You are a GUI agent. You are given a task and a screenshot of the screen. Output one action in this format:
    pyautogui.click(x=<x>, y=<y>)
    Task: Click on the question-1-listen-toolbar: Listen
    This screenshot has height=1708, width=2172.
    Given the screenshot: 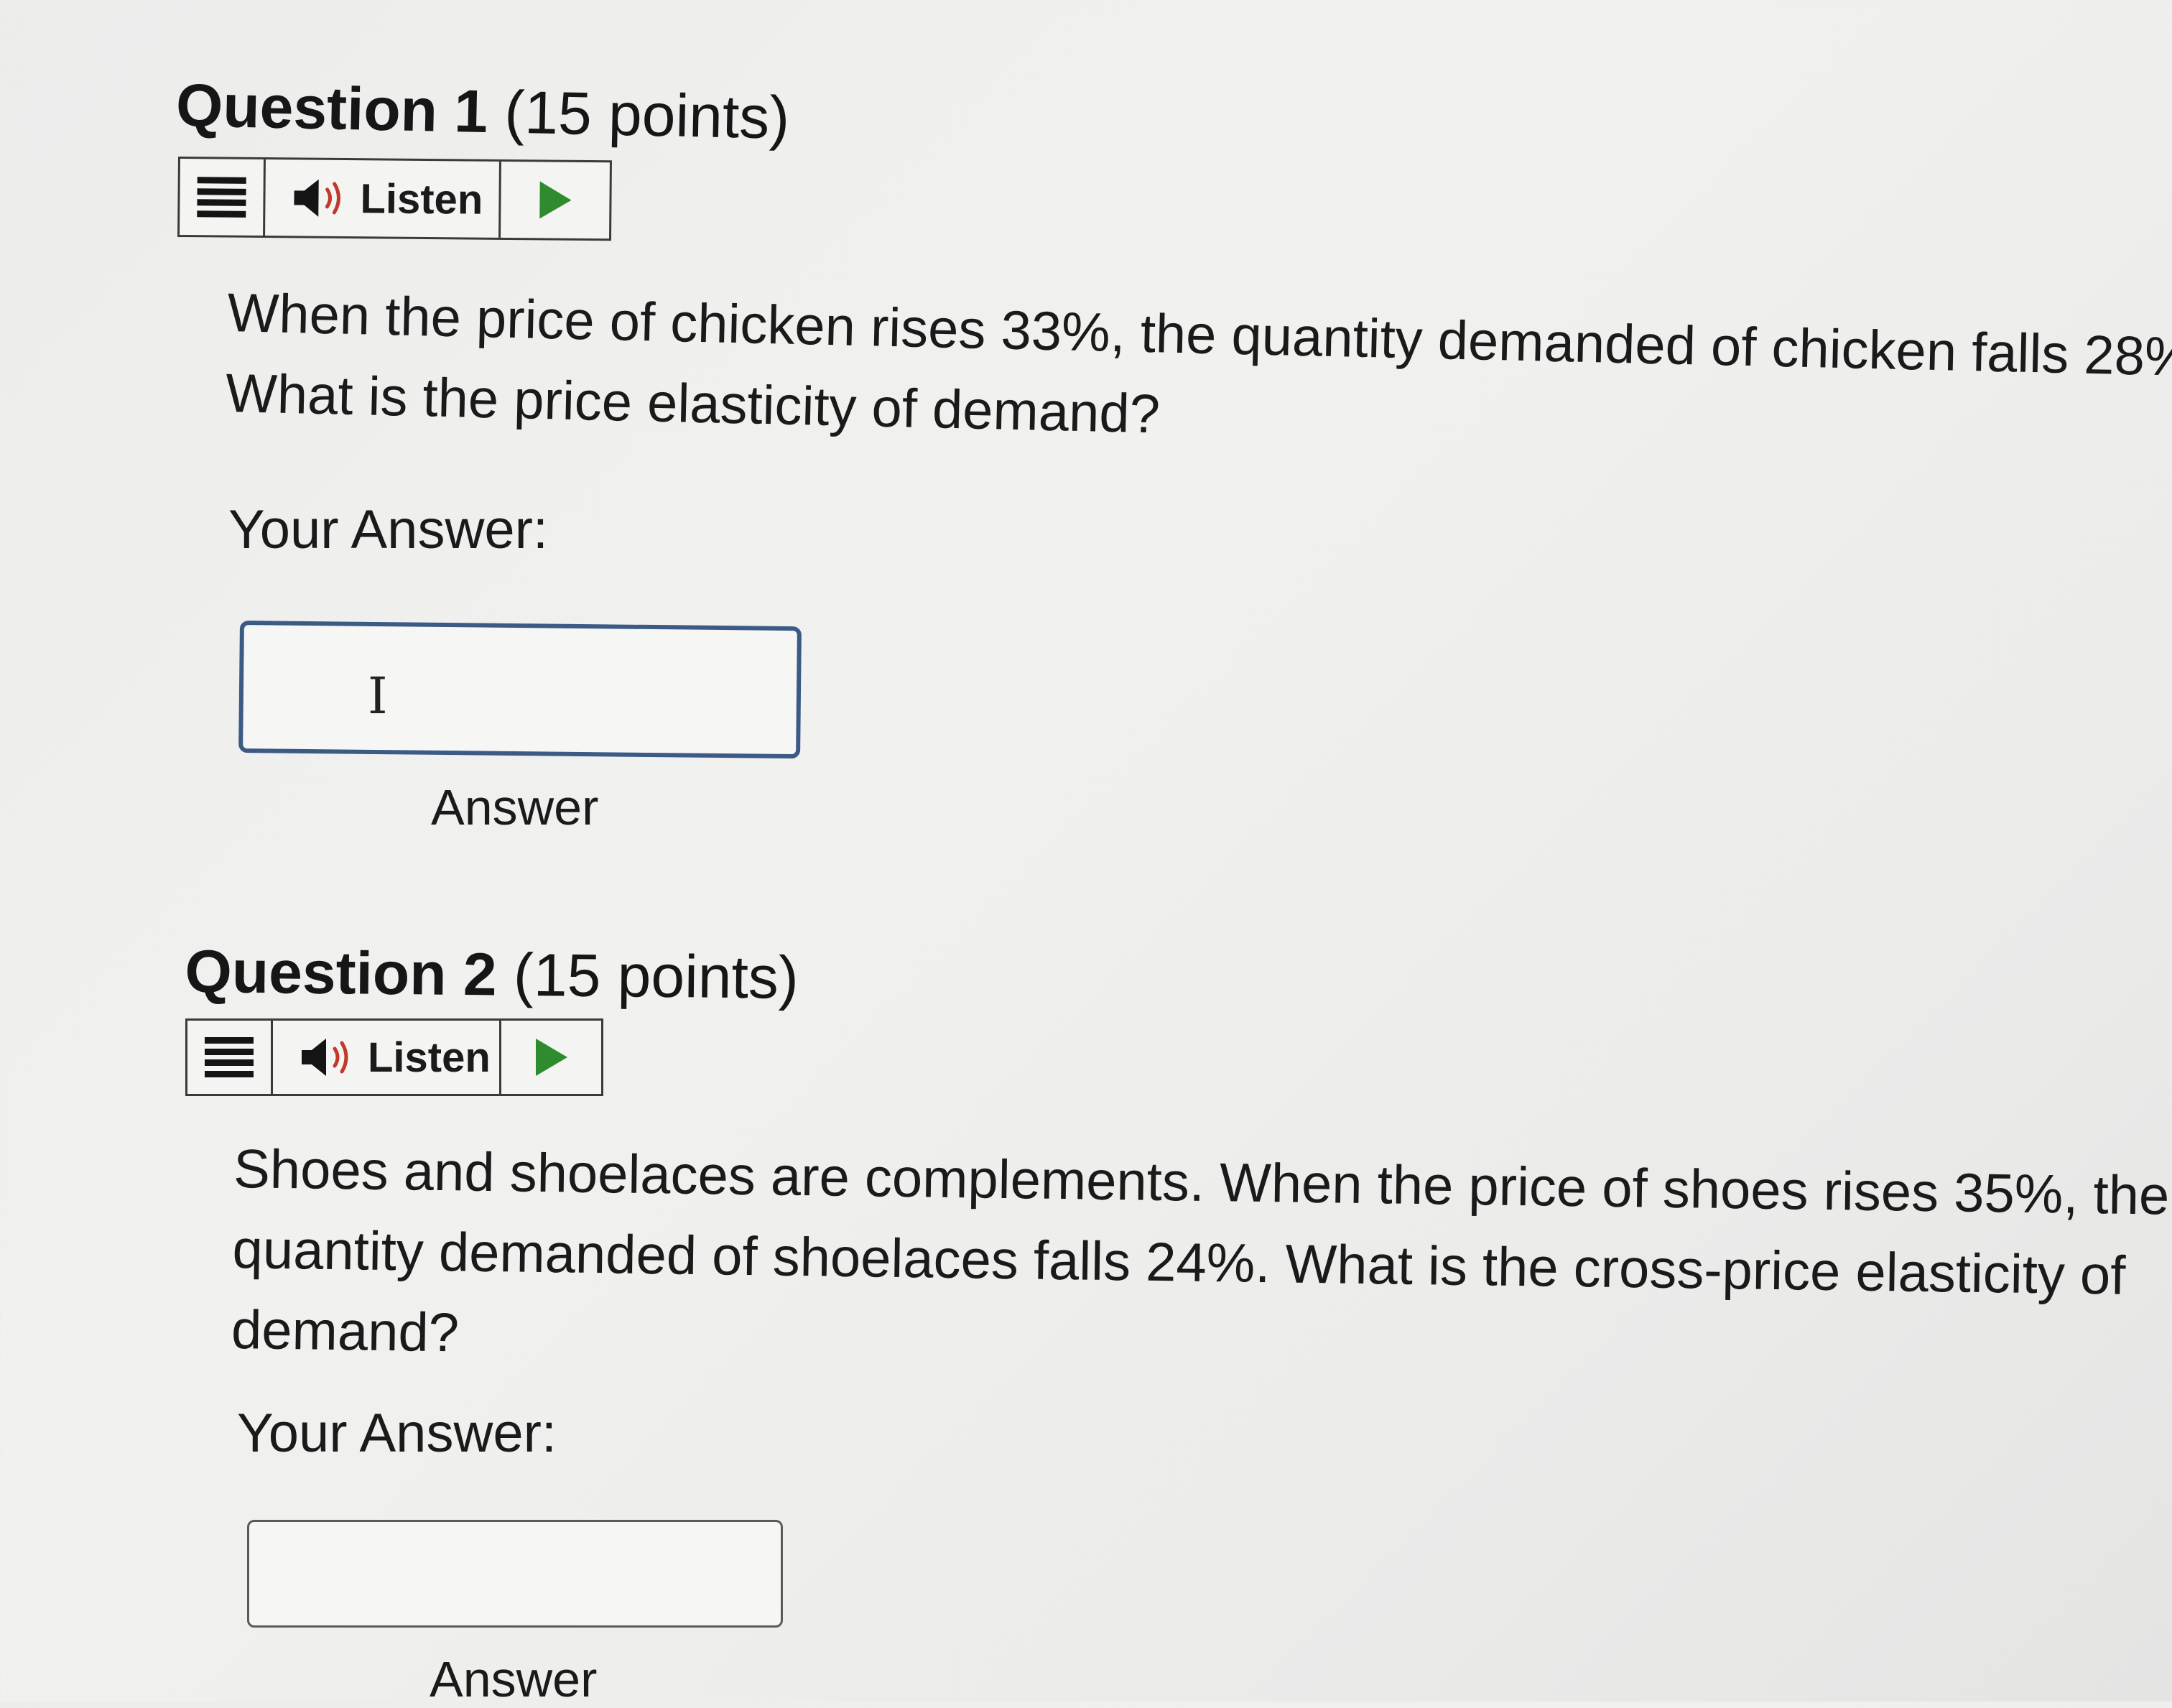 What is the action you would take?
    pyautogui.click(x=395, y=199)
    